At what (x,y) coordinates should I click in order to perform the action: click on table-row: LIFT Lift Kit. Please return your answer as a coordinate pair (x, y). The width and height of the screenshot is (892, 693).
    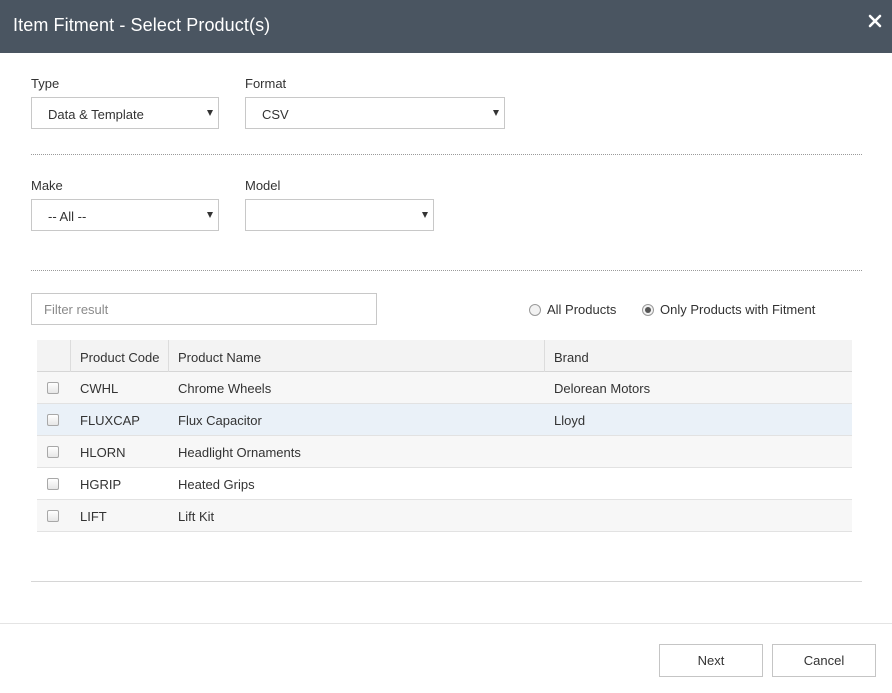
    Looking at the image, I should click on (444, 516).